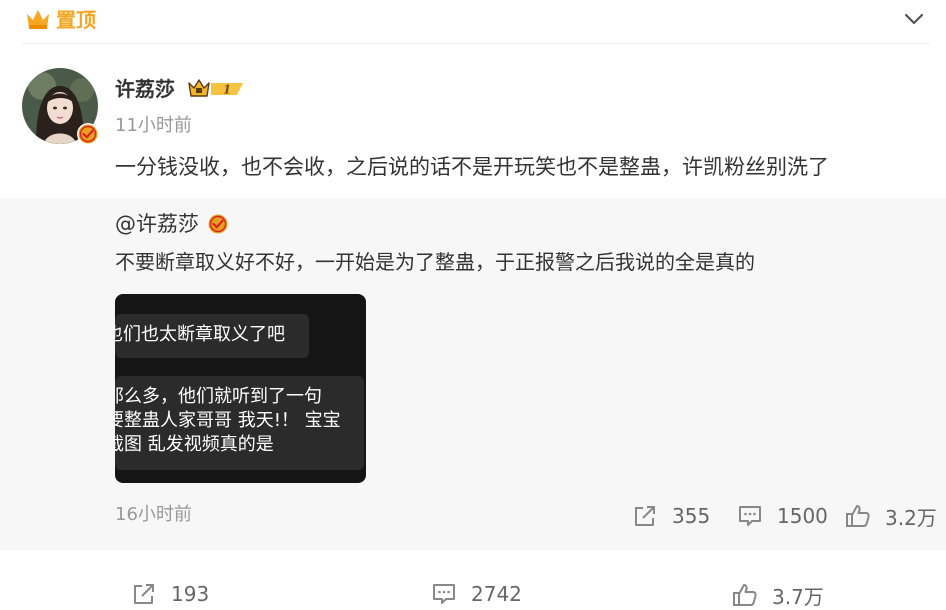  What do you see at coordinates (472, 167) in the screenshot?
I see `post-text: 一分钱没收，也不会收，之后说的话不是开玩笑也不是整蛊，许凯粉丝别洗了` at bounding box center [472, 167].